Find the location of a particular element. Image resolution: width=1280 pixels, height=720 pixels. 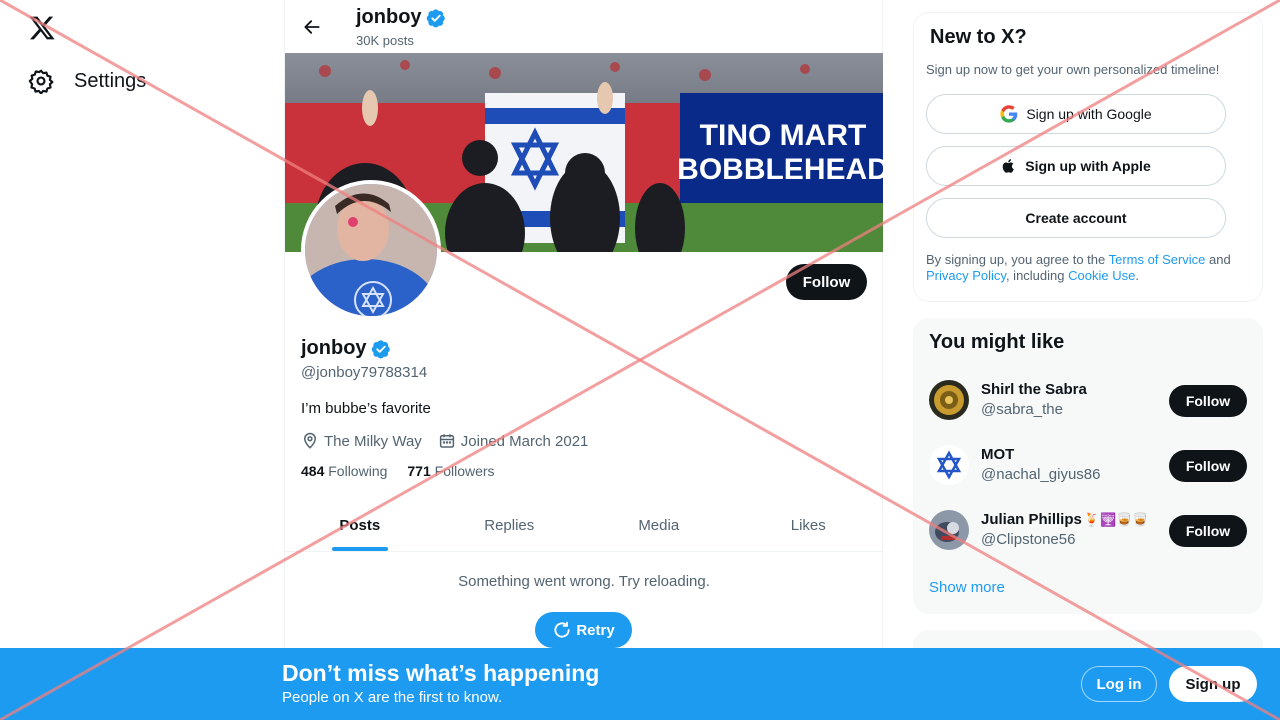

suggestion-item: Julian Phillips 🍹🕎🥃🥃 @Clipstone56 Follow is located at coordinates (1088, 530).